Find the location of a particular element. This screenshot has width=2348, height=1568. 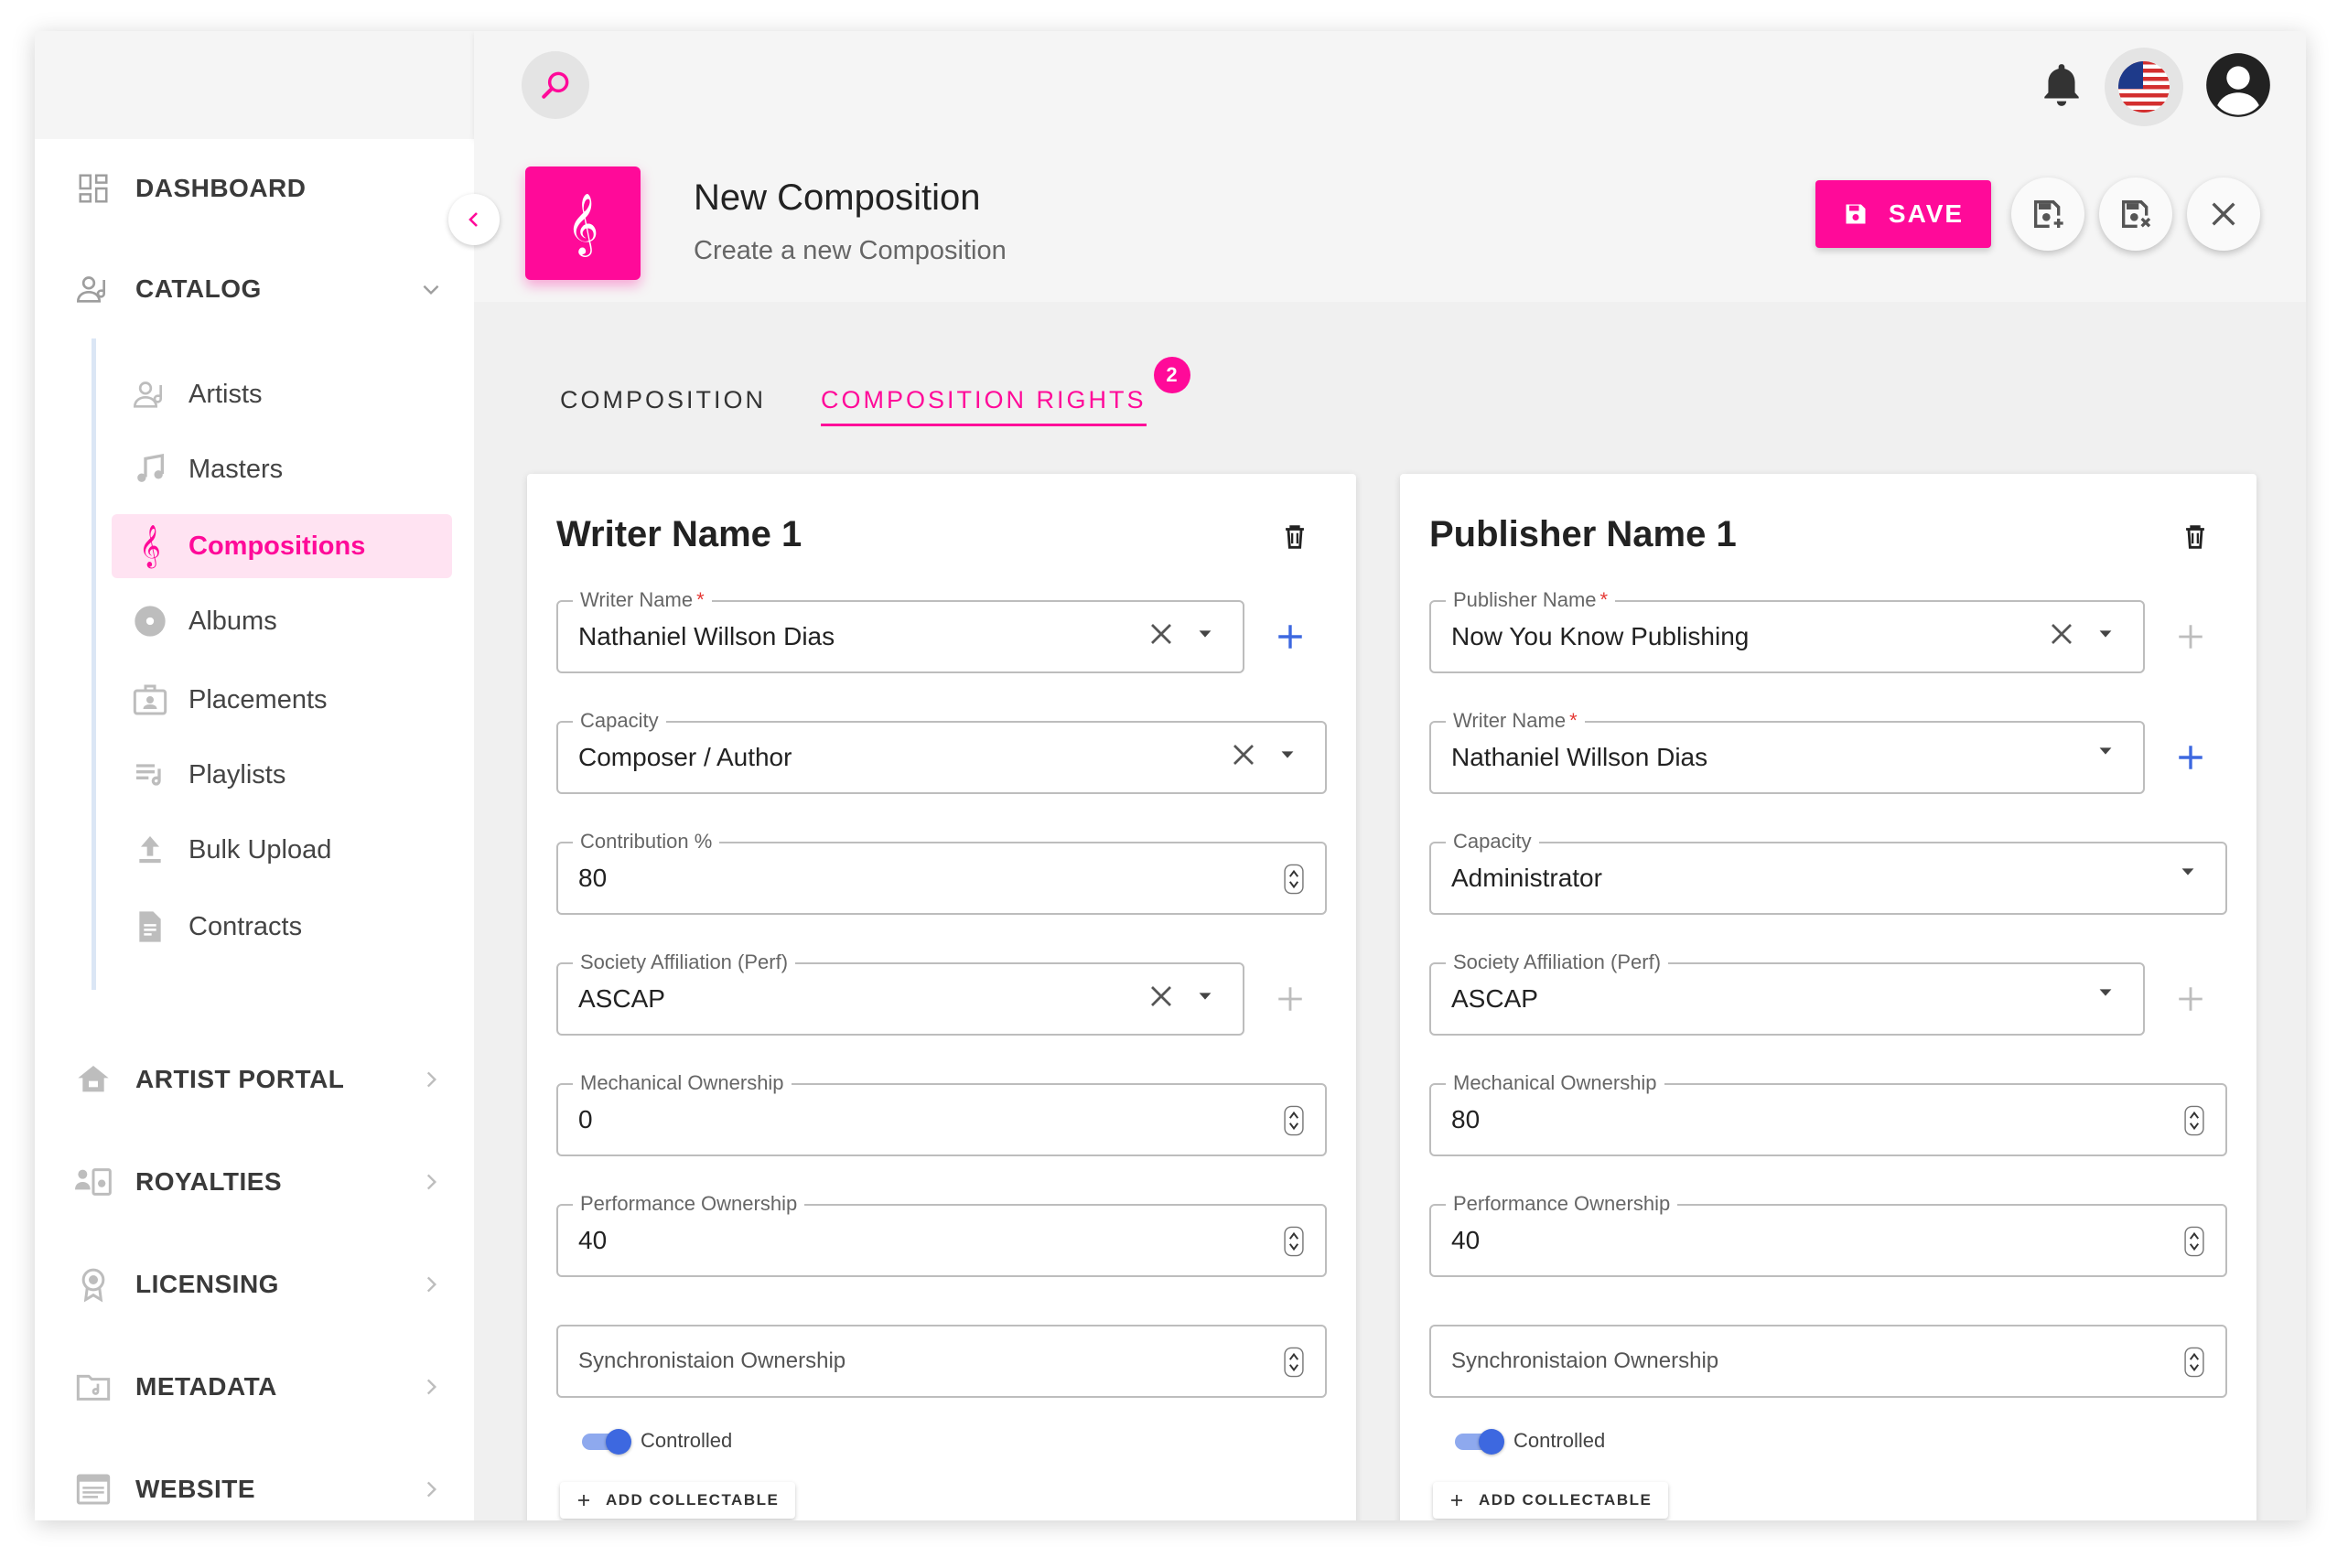

music-note-icon is located at coordinates (150, 469).